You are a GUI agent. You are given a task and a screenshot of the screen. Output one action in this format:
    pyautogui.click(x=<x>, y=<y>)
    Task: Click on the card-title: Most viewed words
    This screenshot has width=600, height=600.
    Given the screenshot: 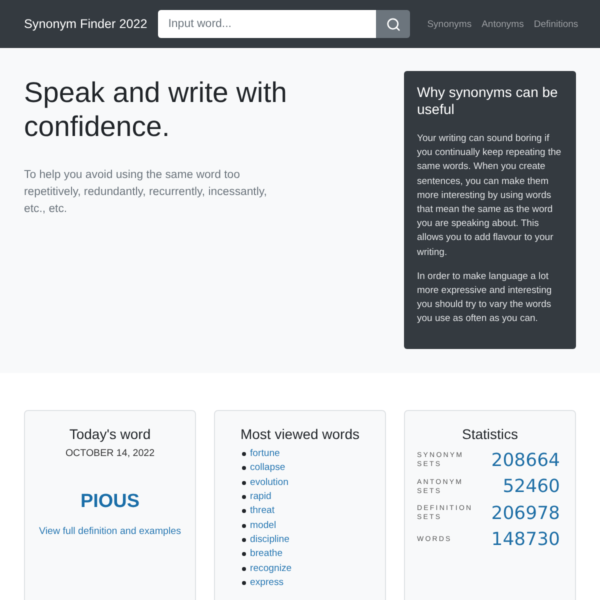 What is the action you would take?
    pyautogui.click(x=300, y=434)
    